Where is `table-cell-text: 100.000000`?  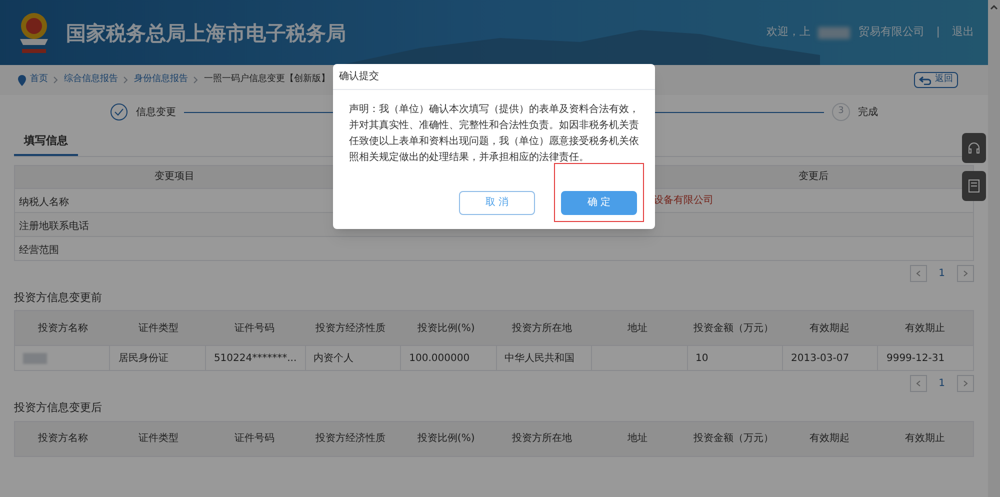
table-cell-text: 100.000000 is located at coordinates (439, 359).